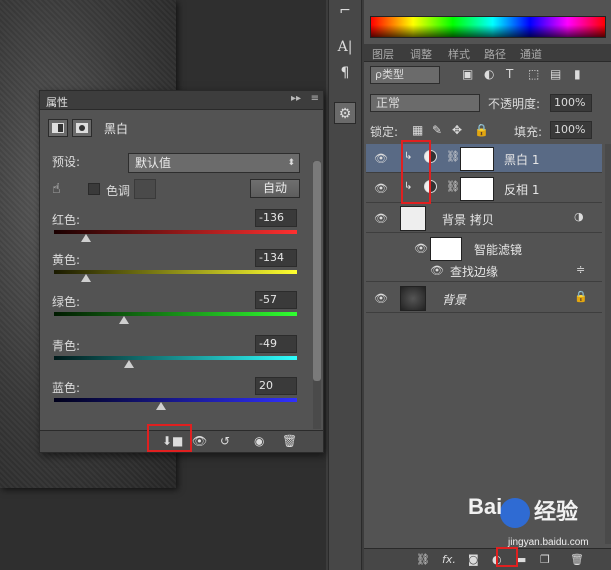  What do you see at coordinates (425, 103) in the screenshot?
I see `blend-mode-dropdown: 正常` at bounding box center [425, 103].